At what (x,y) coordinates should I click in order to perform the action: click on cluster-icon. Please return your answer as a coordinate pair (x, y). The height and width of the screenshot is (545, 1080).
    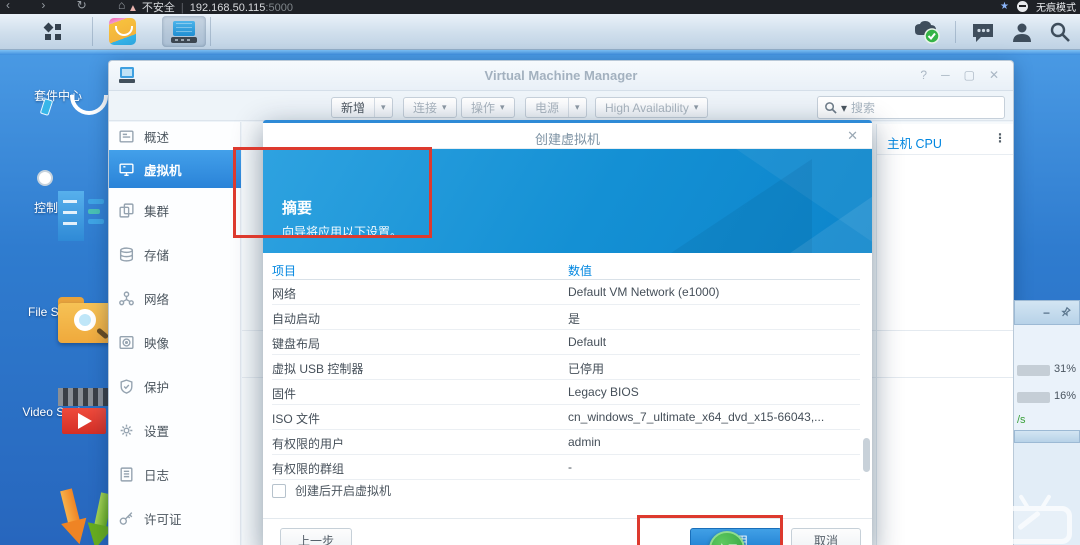
    Looking at the image, I should click on (126, 210).